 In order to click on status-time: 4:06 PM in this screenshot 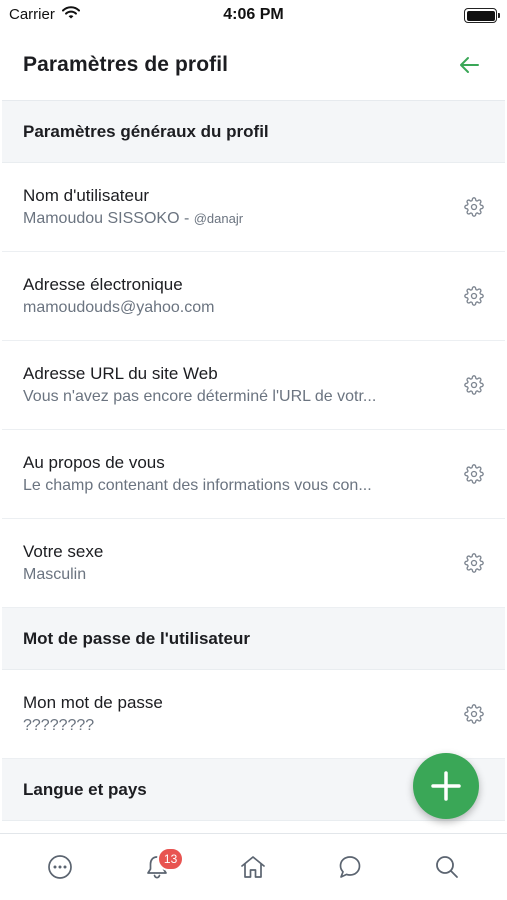, I will do `click(253, 14)`.